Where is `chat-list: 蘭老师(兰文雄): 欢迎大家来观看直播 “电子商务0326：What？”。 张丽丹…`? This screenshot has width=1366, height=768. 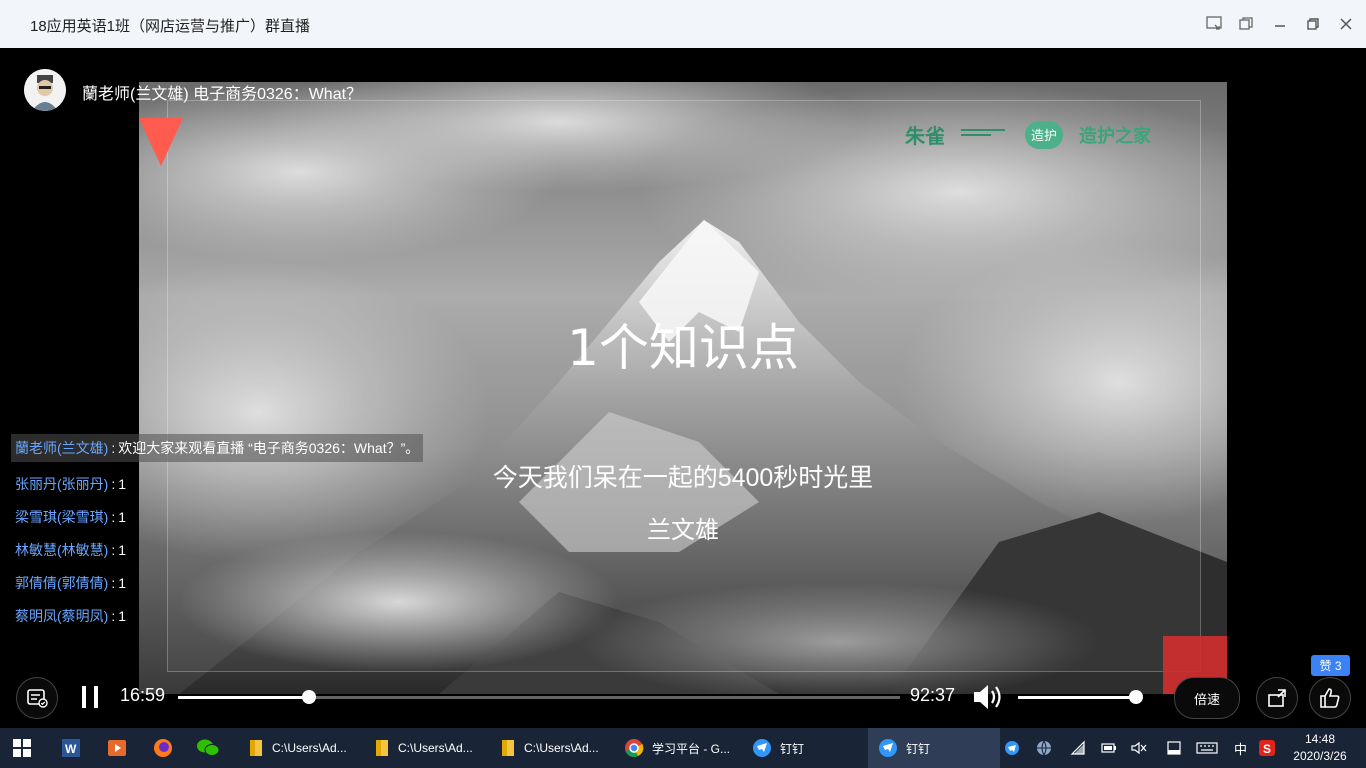 chat-list: 蘭老师(兰文雄): 欢迎大家来观看直播 “电子商务0326：What？”。 张丽丹… is located at coordinates (217, 533).